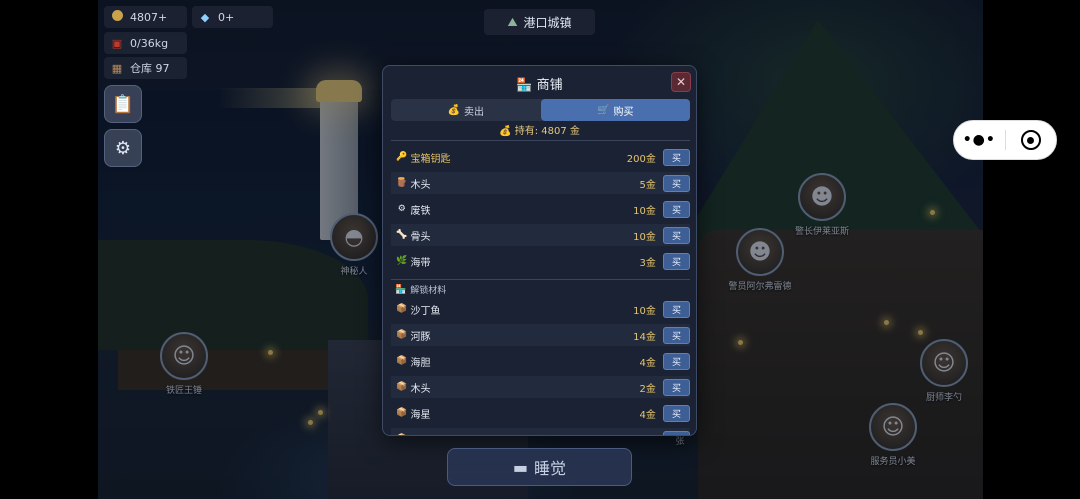 This screenshot has width=1080, height=499. Describe the element at coordinates (205, 17) in the screenshot. I see `diamond-icon: ◆` at that location.